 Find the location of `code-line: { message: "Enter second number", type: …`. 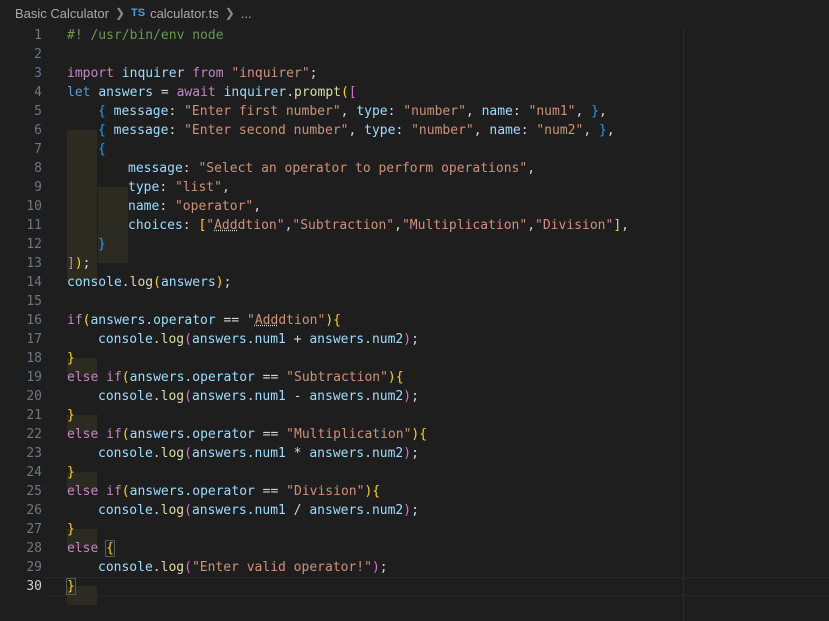

code-line: { message: "Enter second number", type: … is located at coordinates (356, 130).